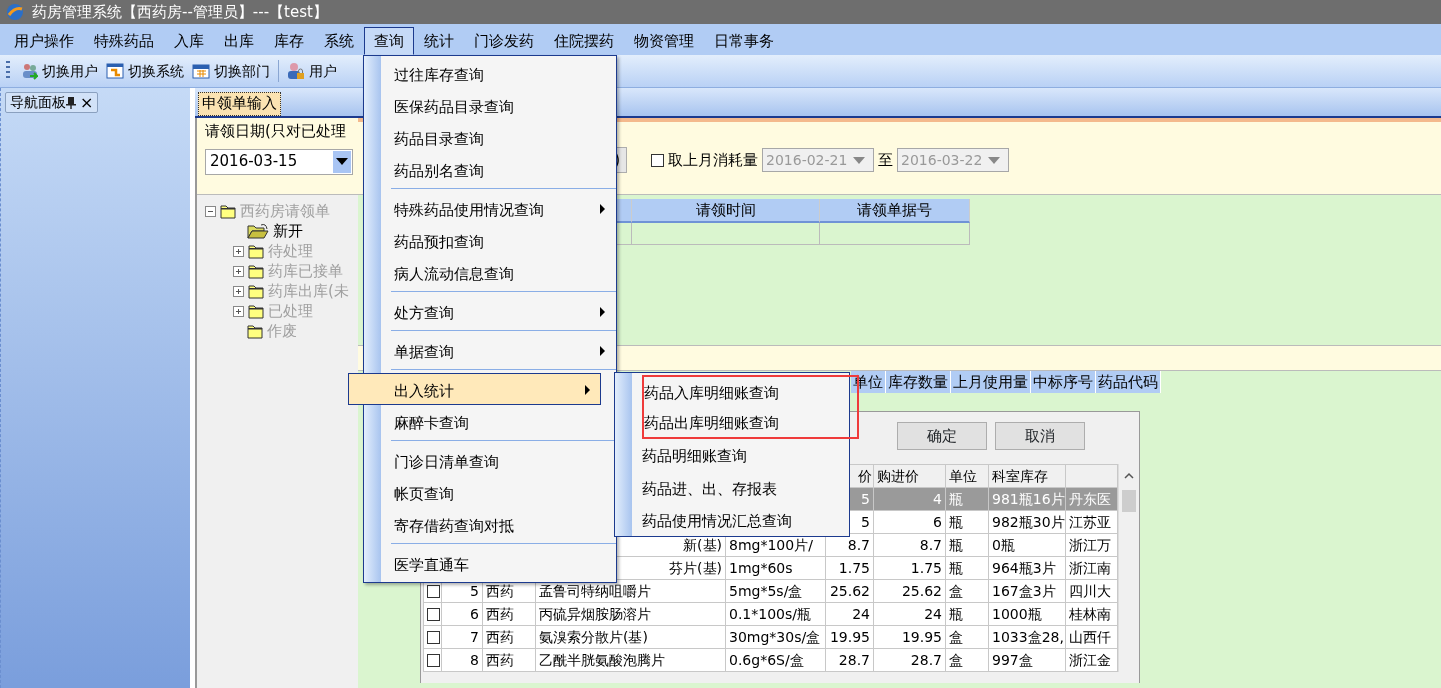 The image size is (1441, 688). What do you see at coordinates (771, 544) in the screenshot?
I see `table-cell: 8mg*100片/` at bounding box center [771, 544].